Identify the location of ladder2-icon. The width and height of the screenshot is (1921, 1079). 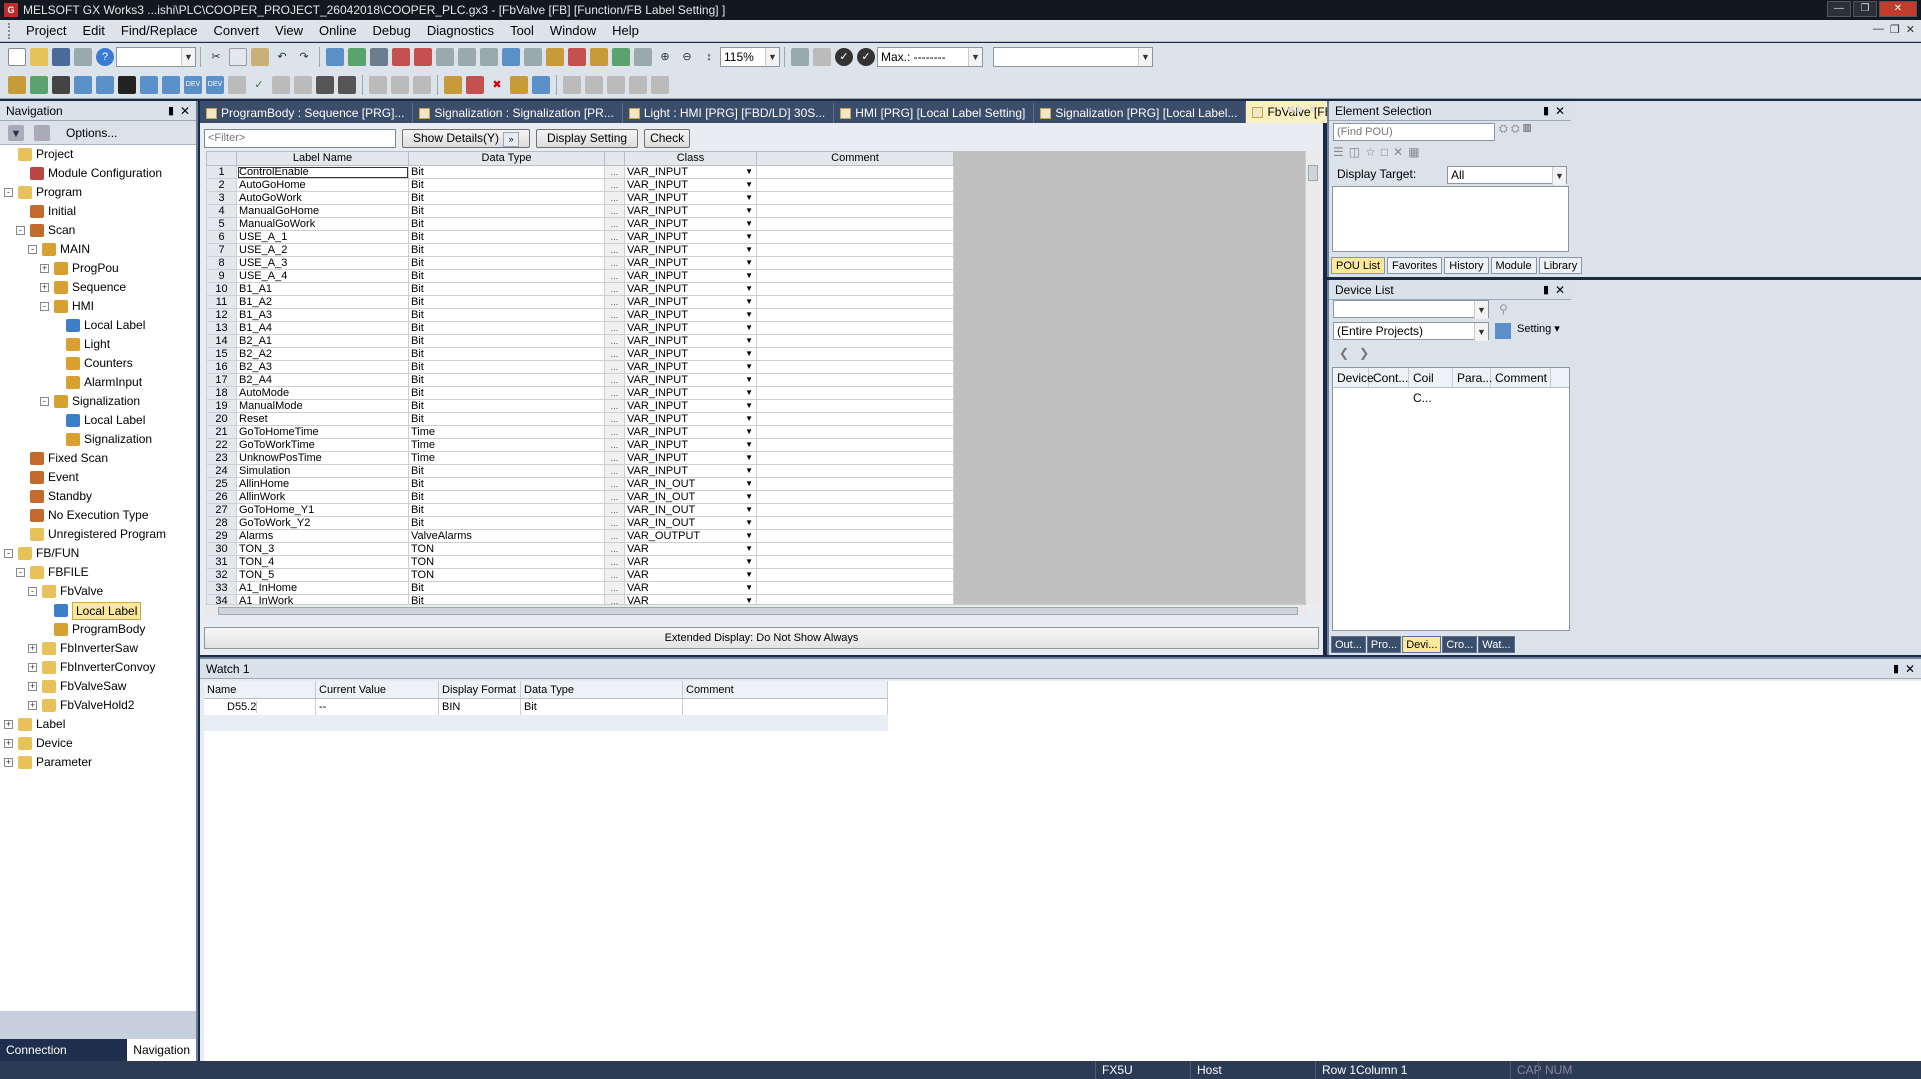
(475, 84).